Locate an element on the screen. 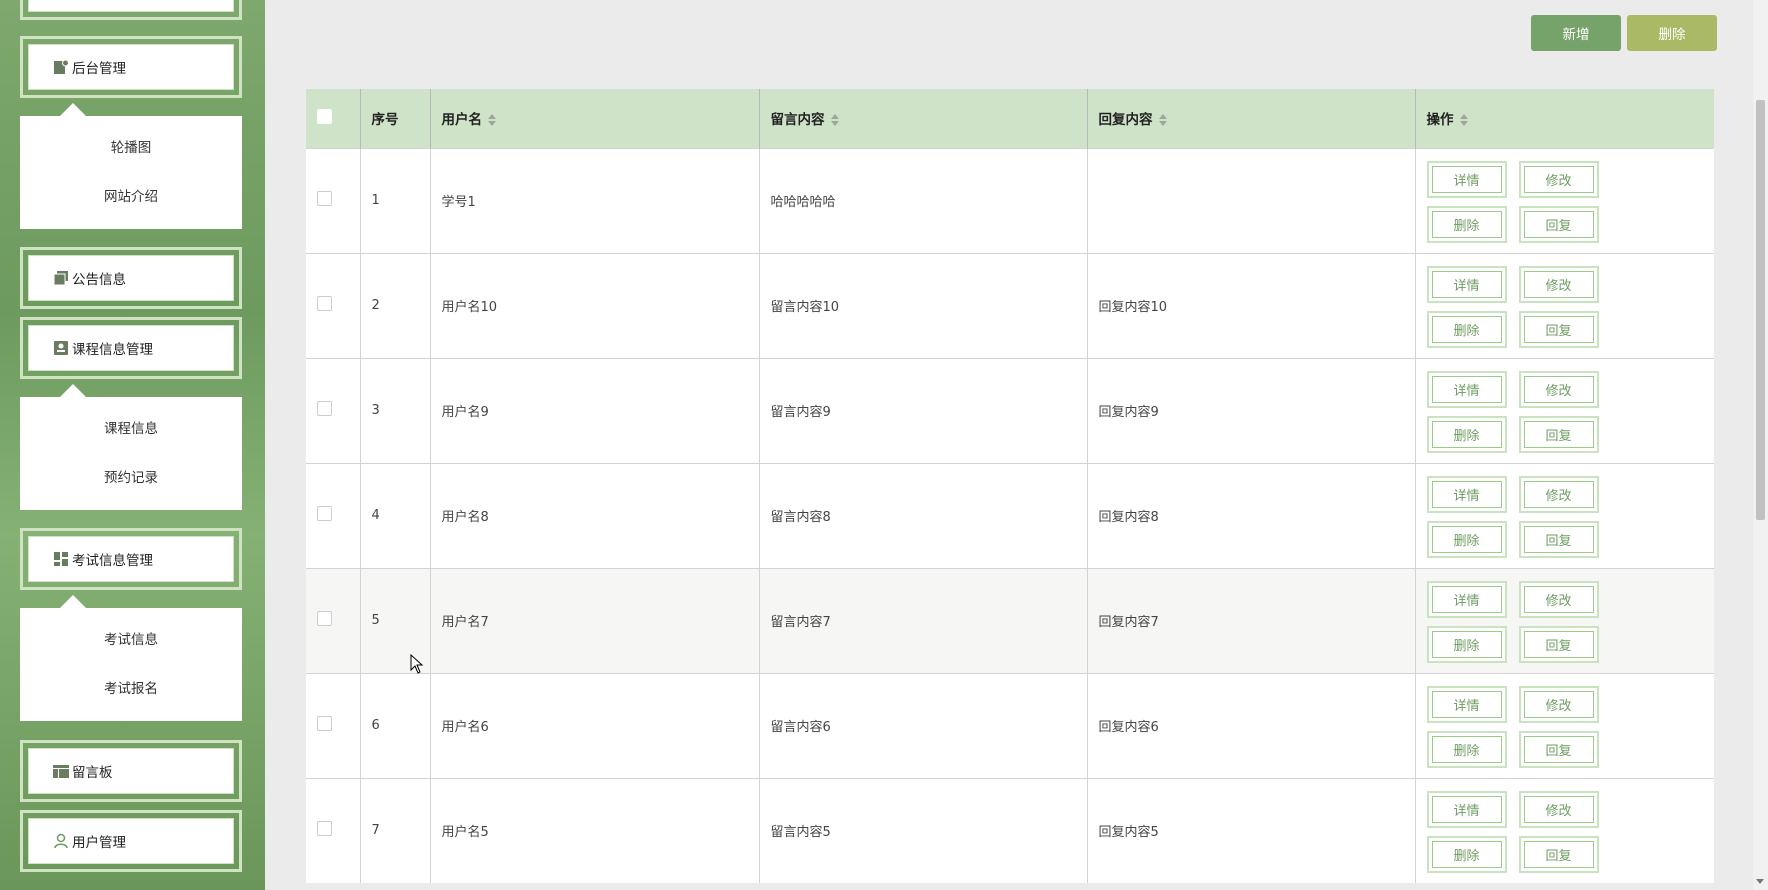 The width and height of the screenshot is (1768, 890). sidebar-item-booking-records: 预约记录 is located at coordinates (131, 478).